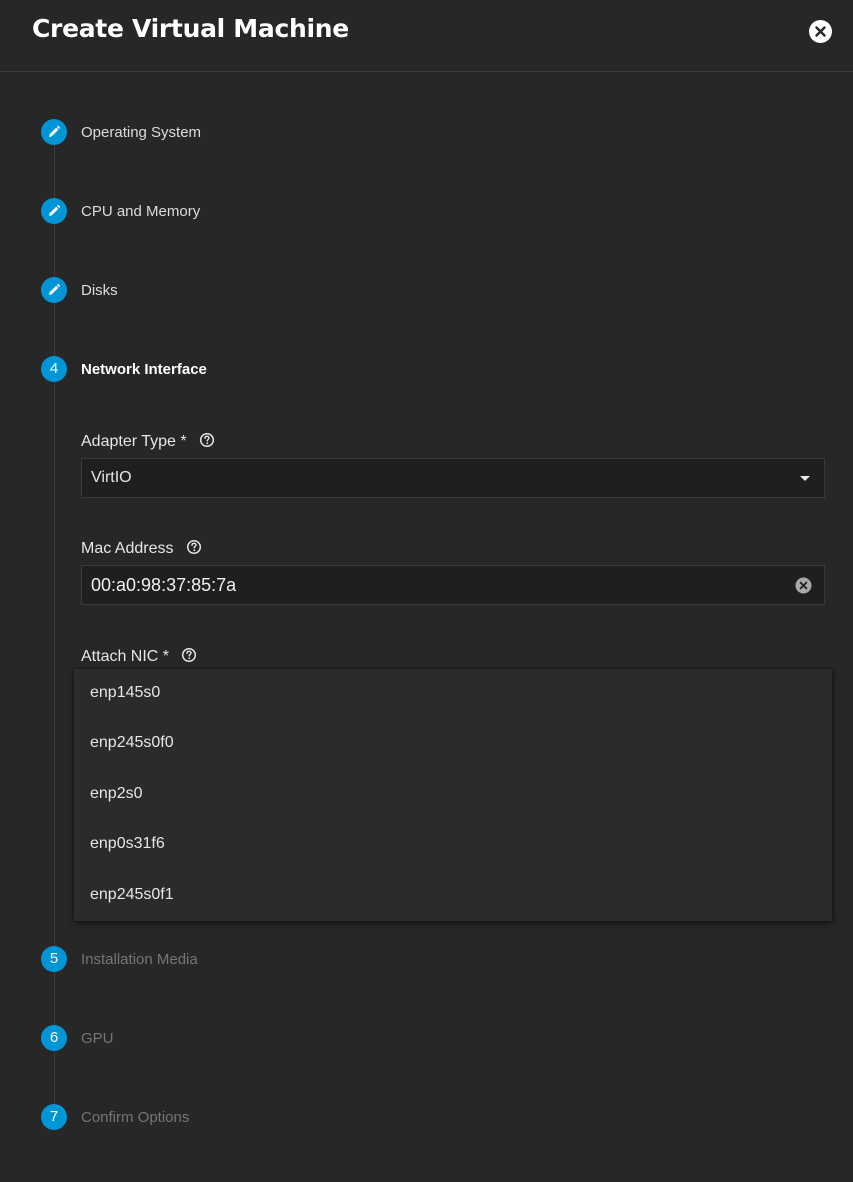 The height and width of the screenshot is (1182, 853). I want to click on mac-address-input: 00:a0:98:37:85:7a, so click(453, 585).